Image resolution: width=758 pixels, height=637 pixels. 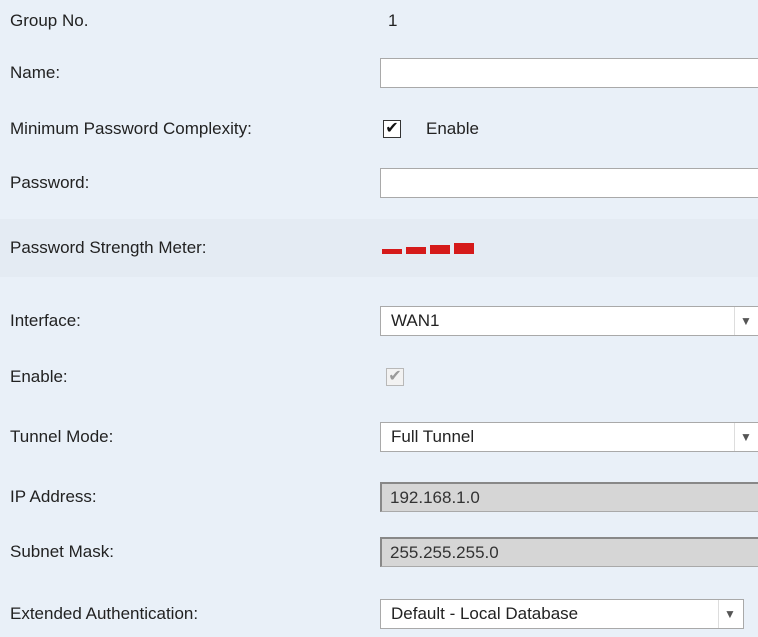 I want to click on extended-auth-label: Extended Authentication:, so click(x=104, y=613).